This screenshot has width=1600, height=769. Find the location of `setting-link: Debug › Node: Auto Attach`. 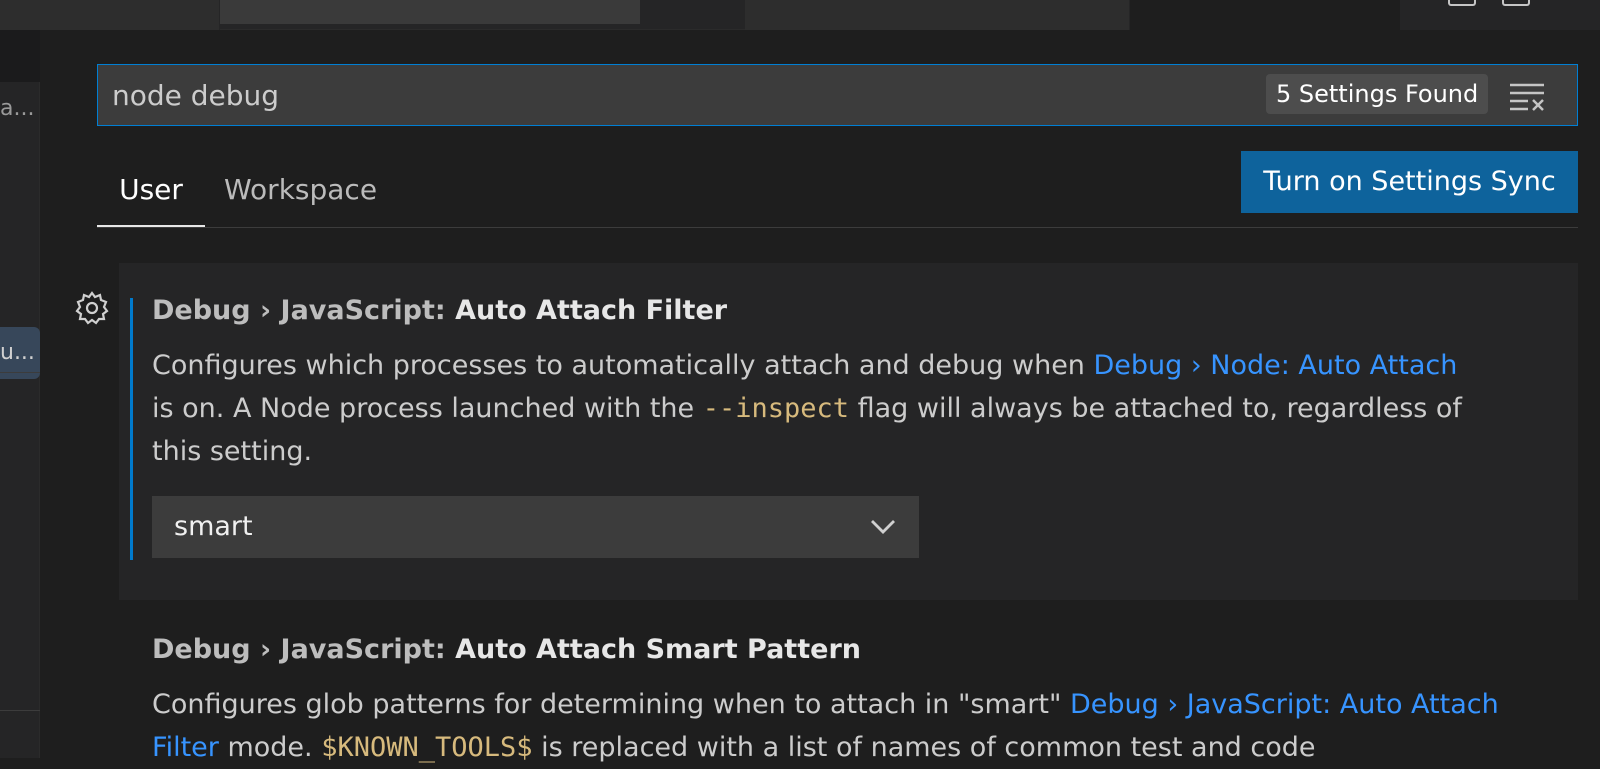

setting-link: Debug › Node: Auto Attach is located at coordinates (1276, 365).